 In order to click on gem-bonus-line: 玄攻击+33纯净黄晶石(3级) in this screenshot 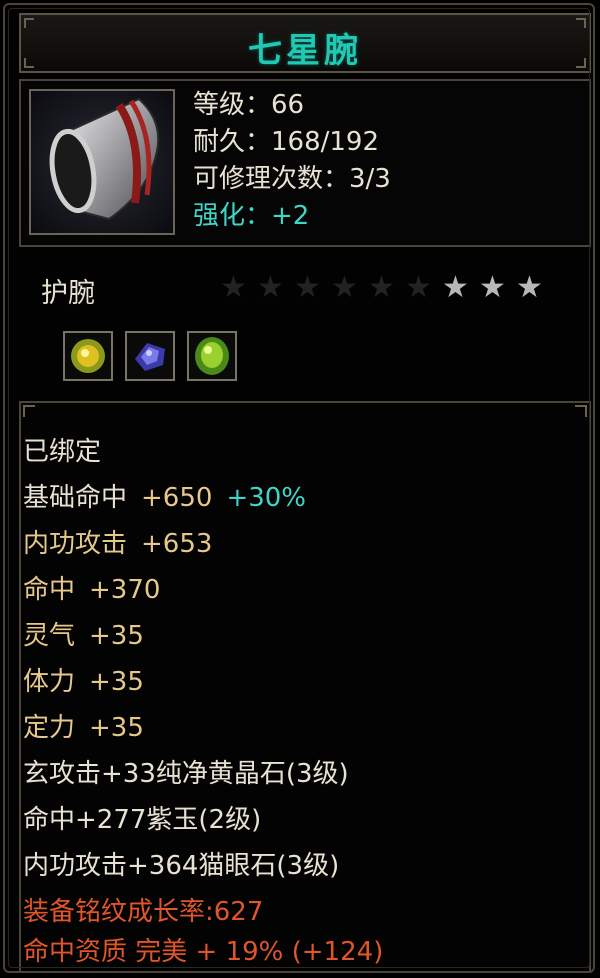, I will do `click(186, 774)`.